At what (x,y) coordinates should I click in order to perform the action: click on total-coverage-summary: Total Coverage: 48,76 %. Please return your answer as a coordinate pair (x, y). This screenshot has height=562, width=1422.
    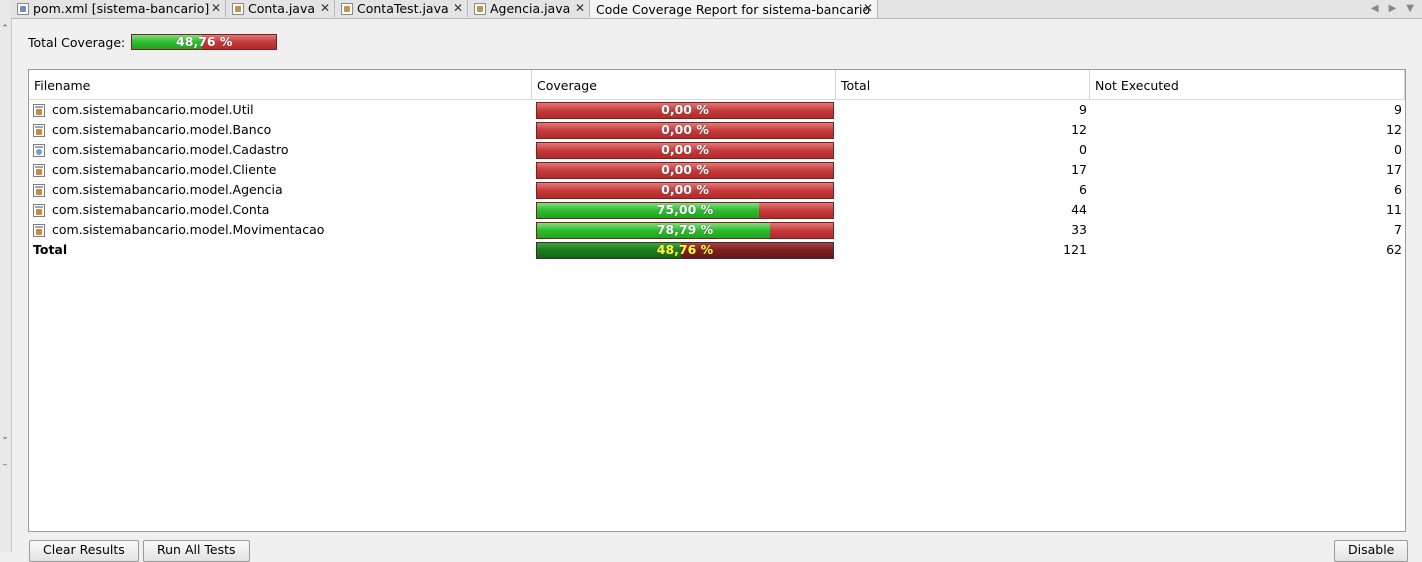
    Looking at the image, I should click on (153, 42).